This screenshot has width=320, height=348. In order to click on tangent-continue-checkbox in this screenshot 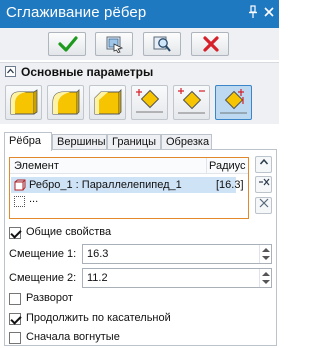, I will do `click(15, 319)`.